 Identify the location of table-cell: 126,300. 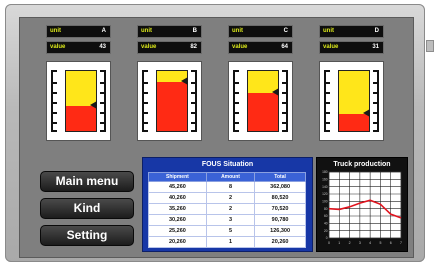
(280, 231).